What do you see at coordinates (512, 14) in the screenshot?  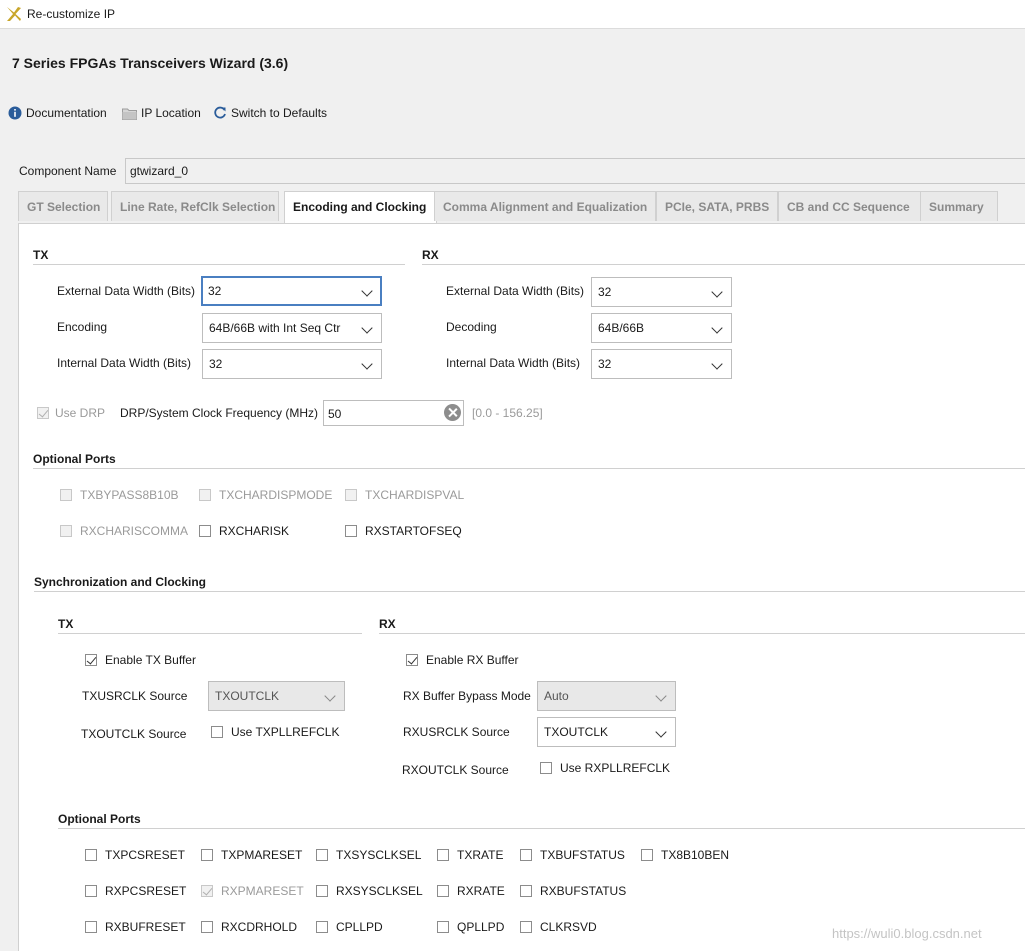 I see `window-titlebar: Re-customize IP` at bounding box center [512, 14].